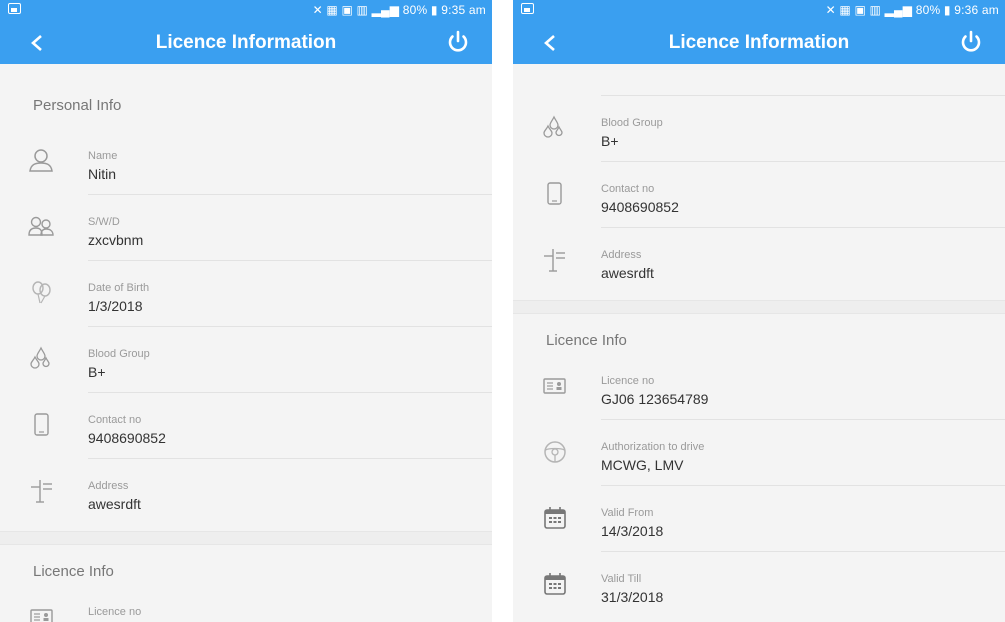  I want to click on field-label: Date of Birth, so click(119, 288).